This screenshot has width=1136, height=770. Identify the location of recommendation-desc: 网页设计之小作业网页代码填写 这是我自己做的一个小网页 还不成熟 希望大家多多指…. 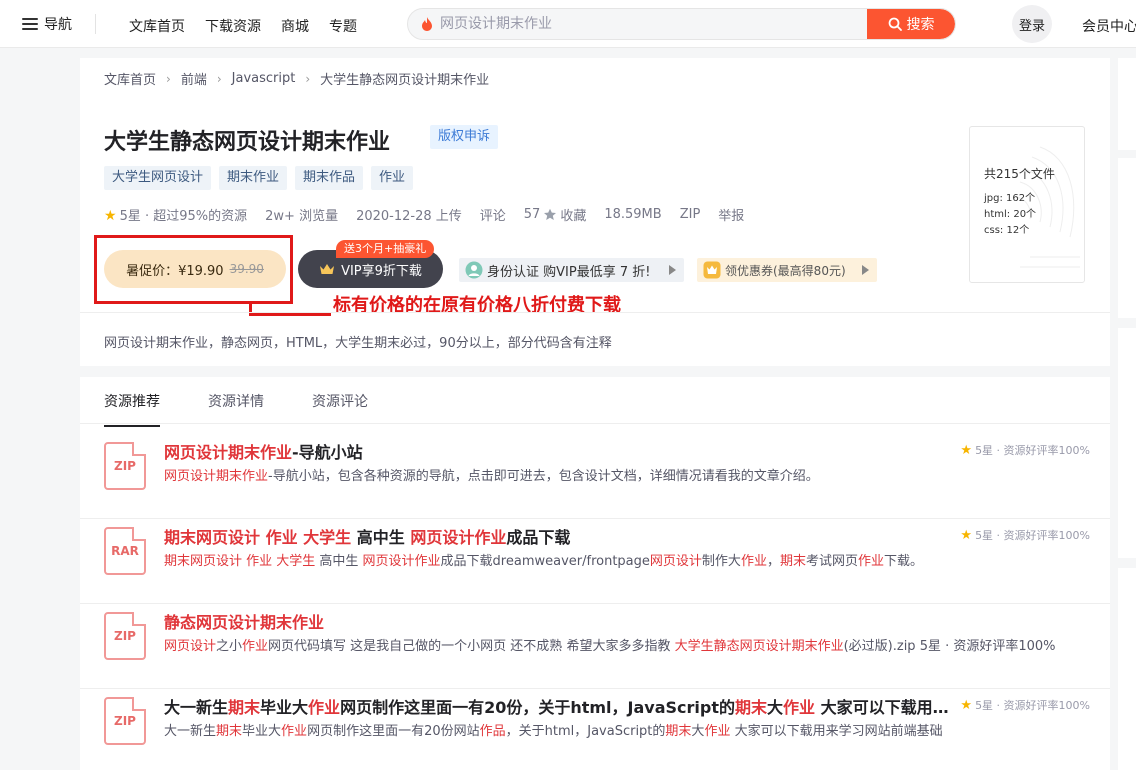
(610, 646).